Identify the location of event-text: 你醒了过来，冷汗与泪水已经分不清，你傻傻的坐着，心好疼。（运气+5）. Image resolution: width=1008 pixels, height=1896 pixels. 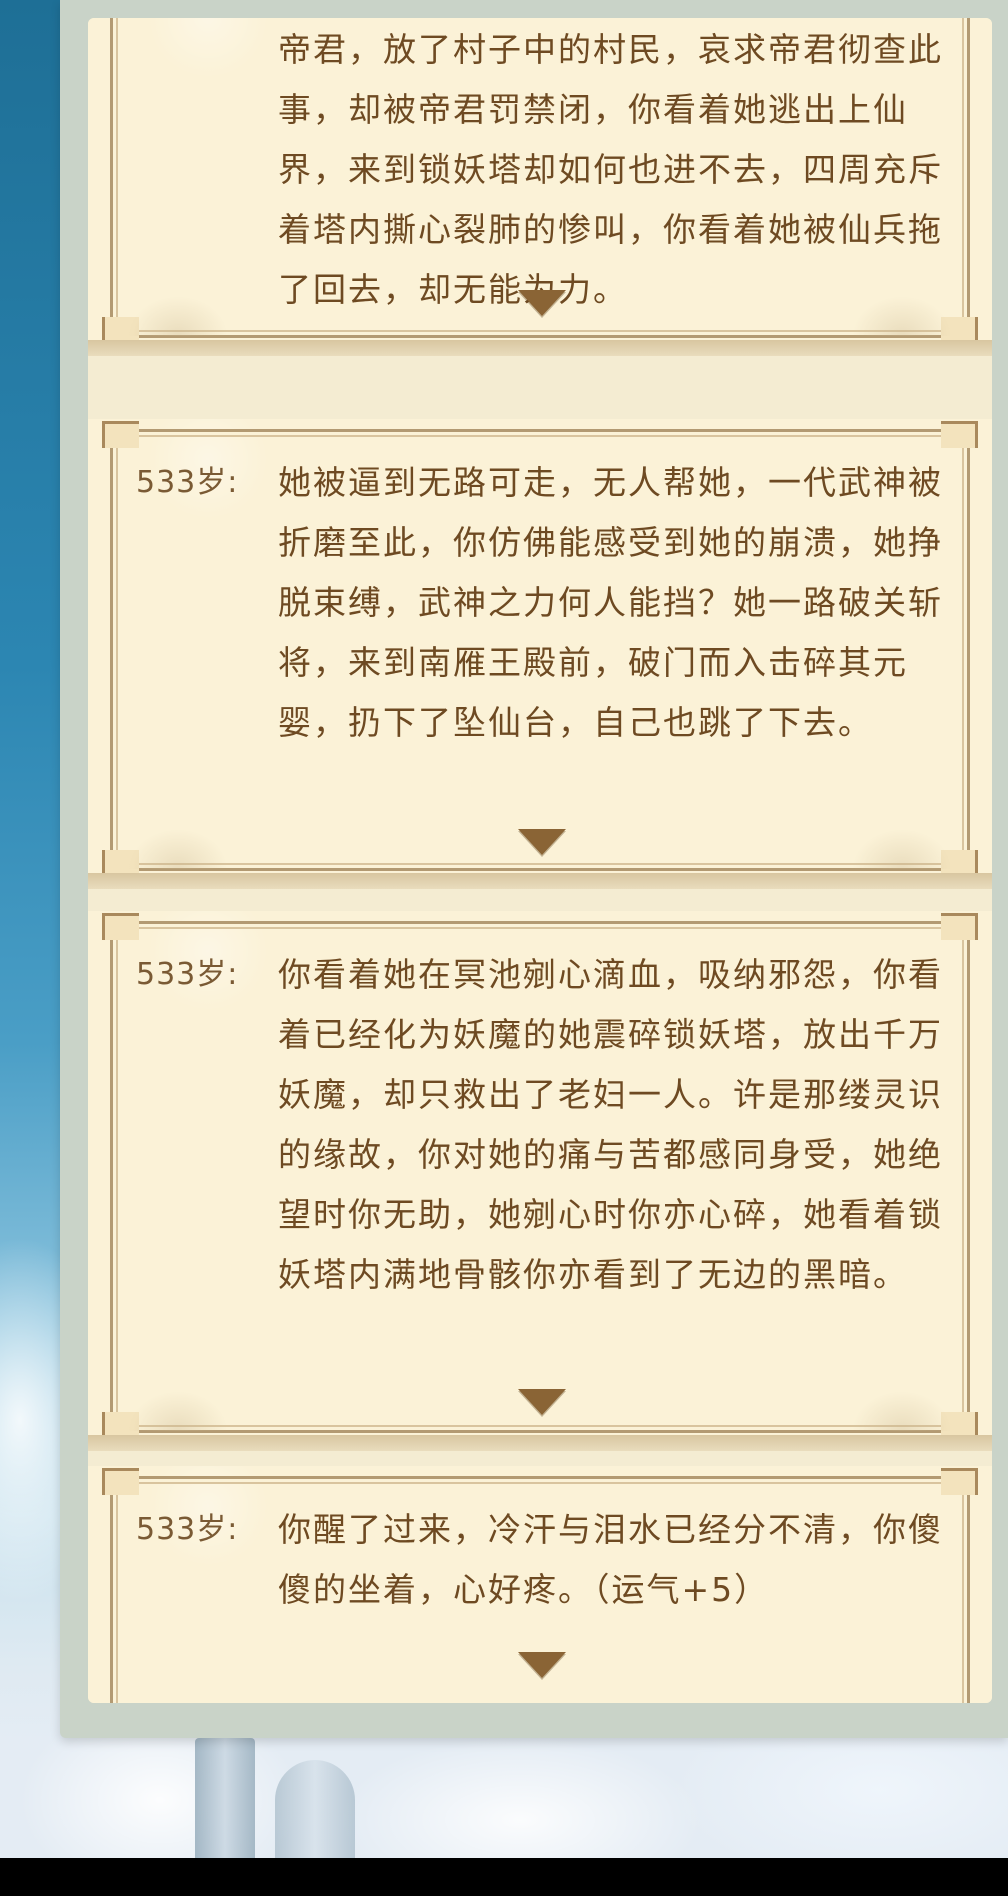
(610, 1559).